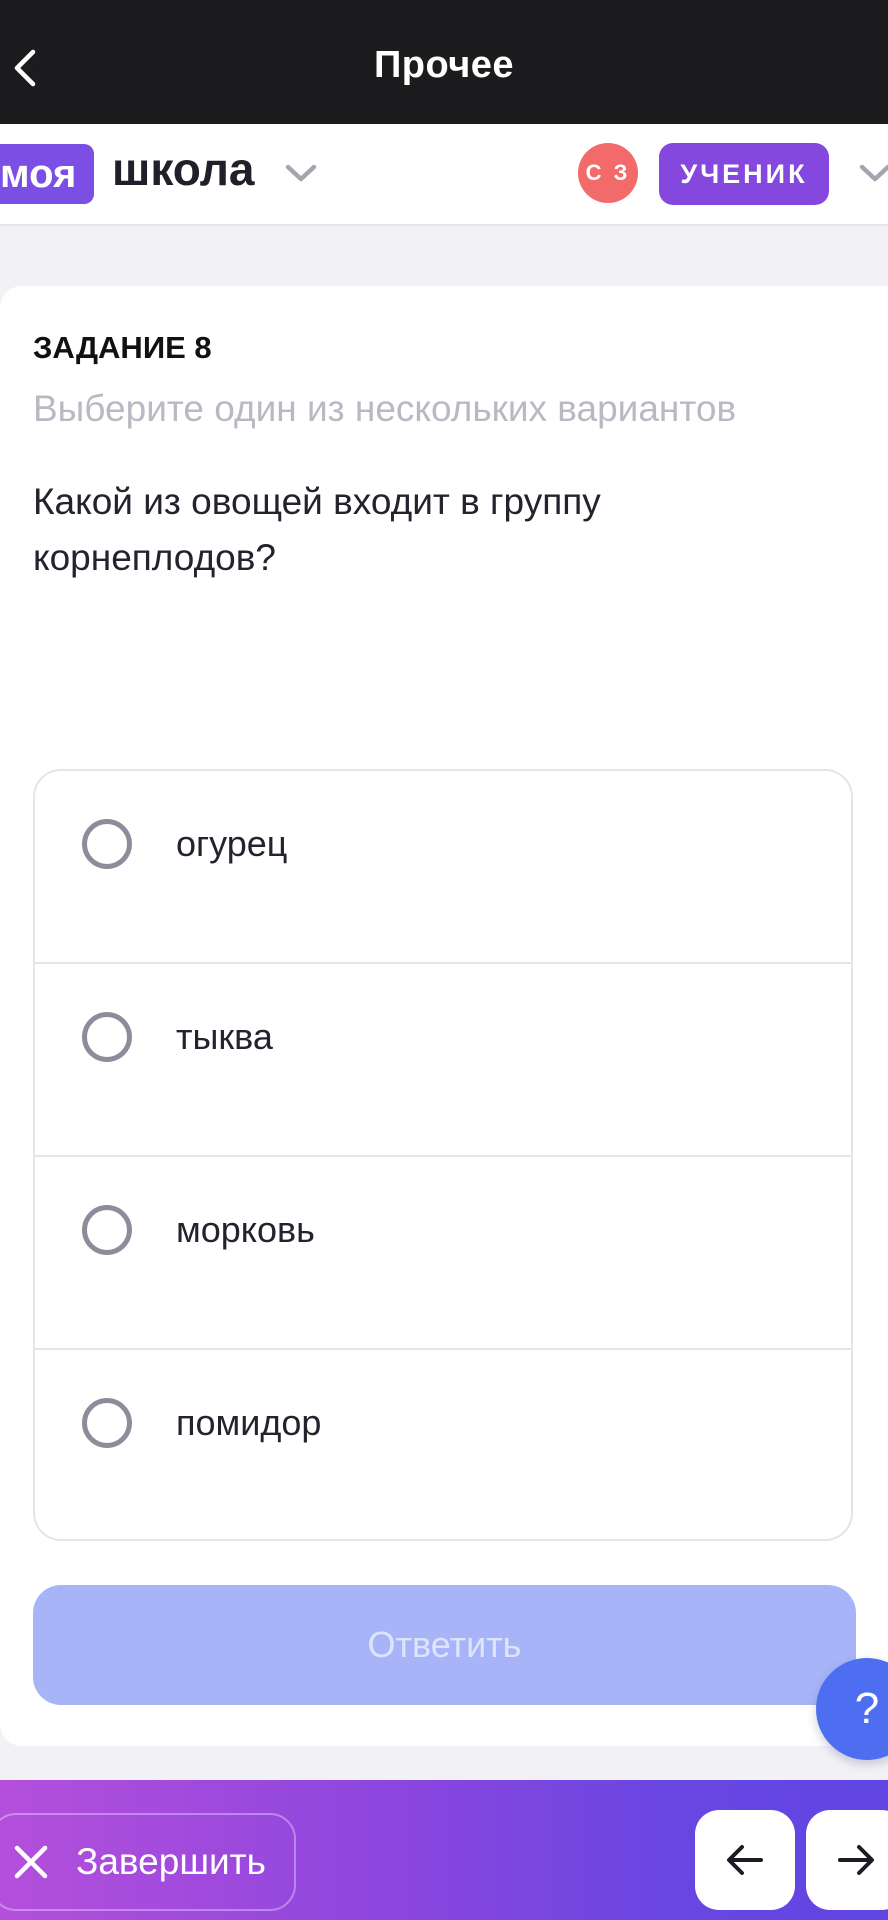 This screenshot has height=1920, width=888. I want to click on separator-band, so click(444, 265).